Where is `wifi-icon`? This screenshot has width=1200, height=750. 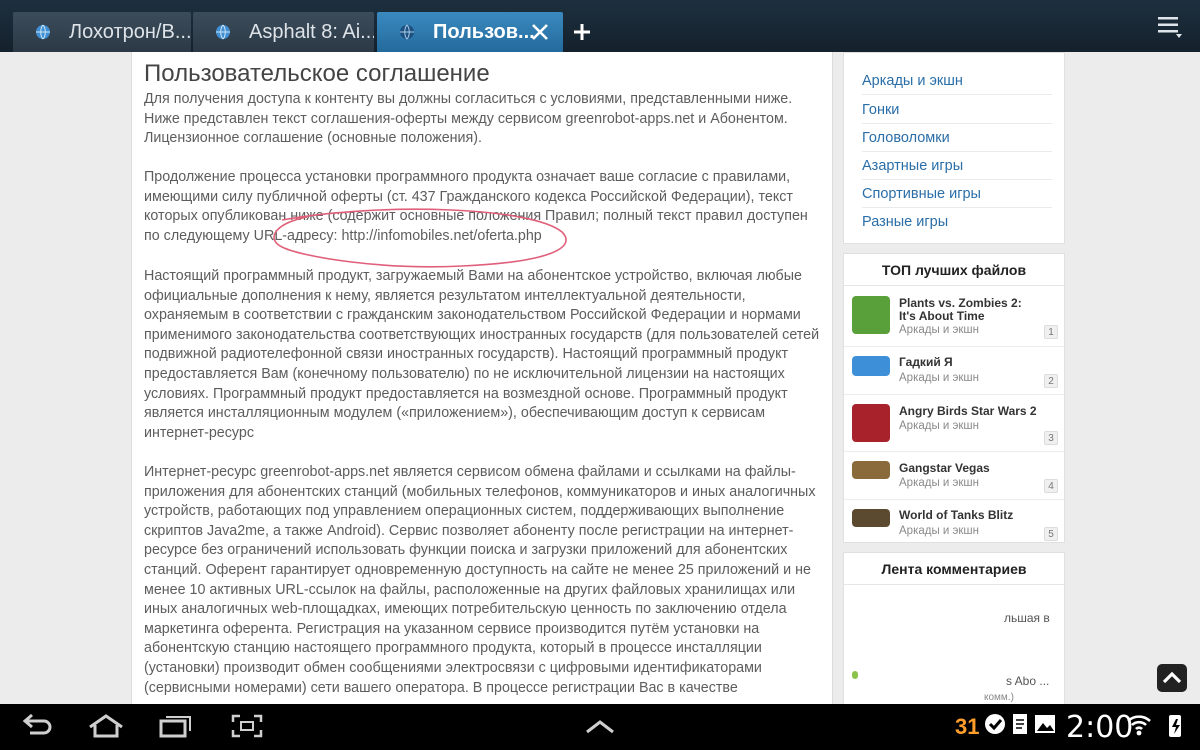 wifi-icon is located at coordinates (1139, 725).